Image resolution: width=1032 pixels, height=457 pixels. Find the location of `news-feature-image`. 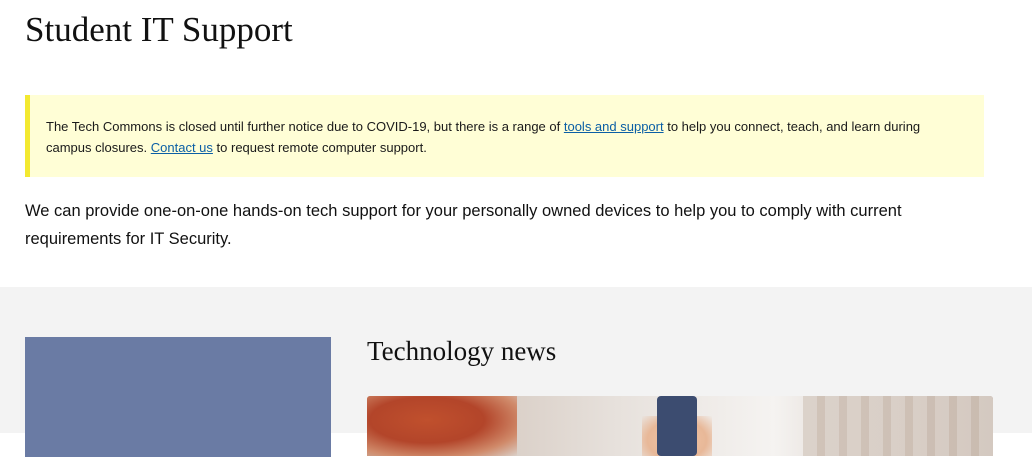

news-feature-image is located at coordinates (680, 426).